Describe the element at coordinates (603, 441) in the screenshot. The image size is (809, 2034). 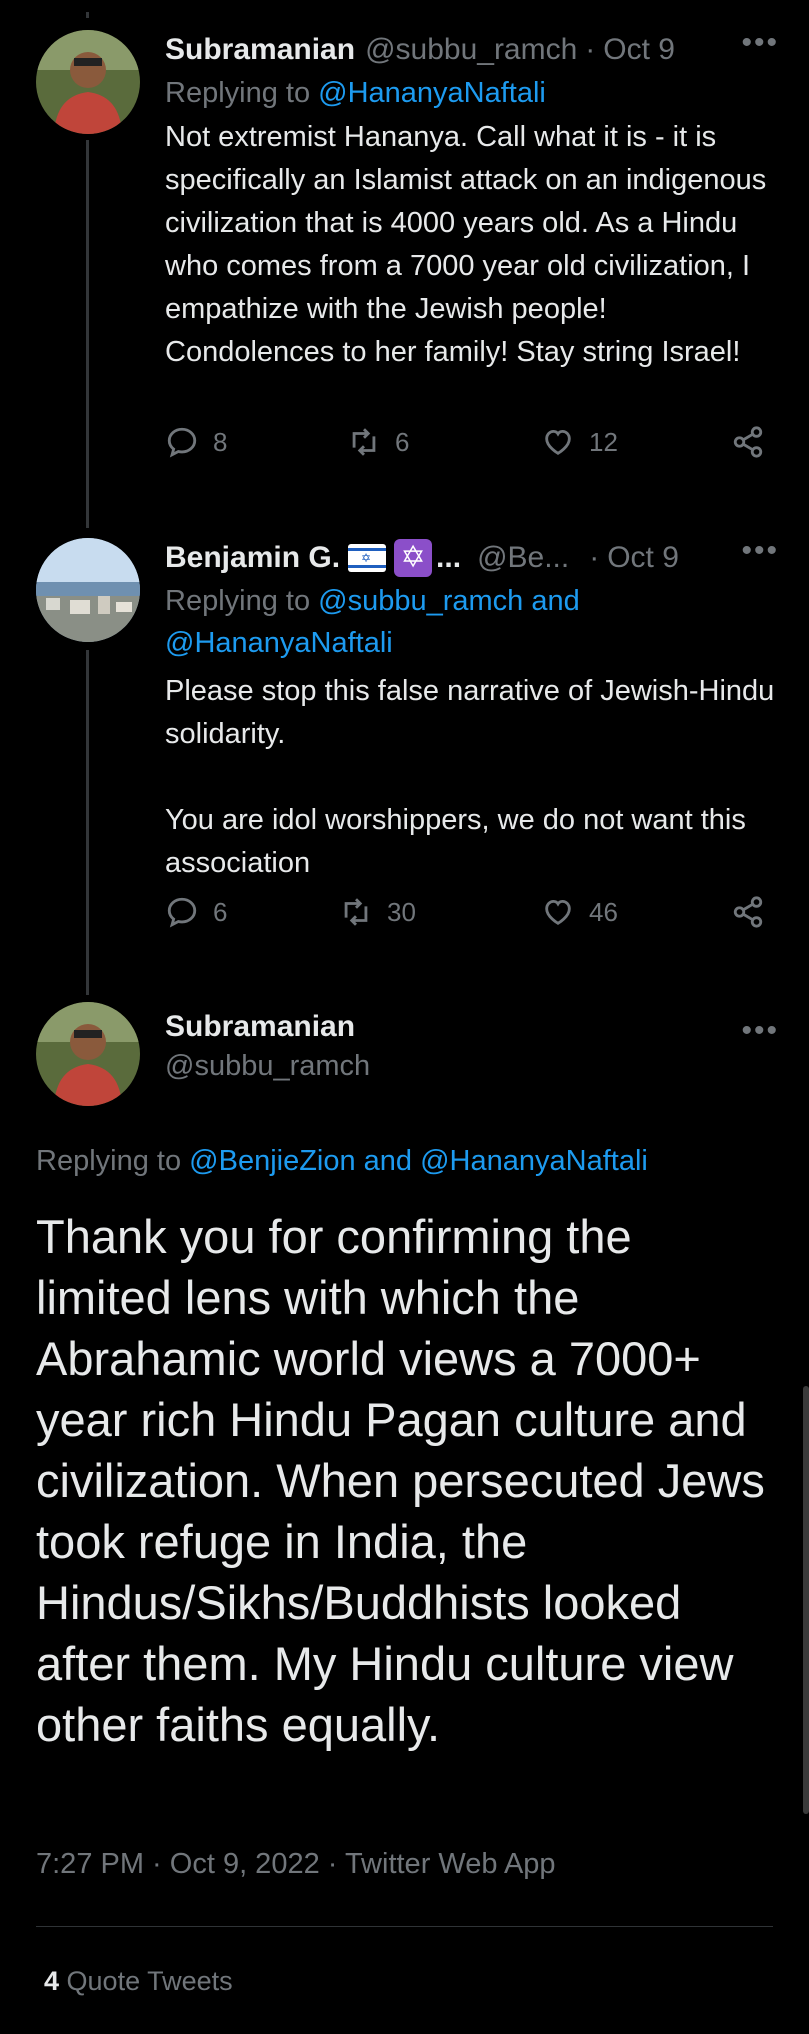
I see `like-count: 12` at that location.